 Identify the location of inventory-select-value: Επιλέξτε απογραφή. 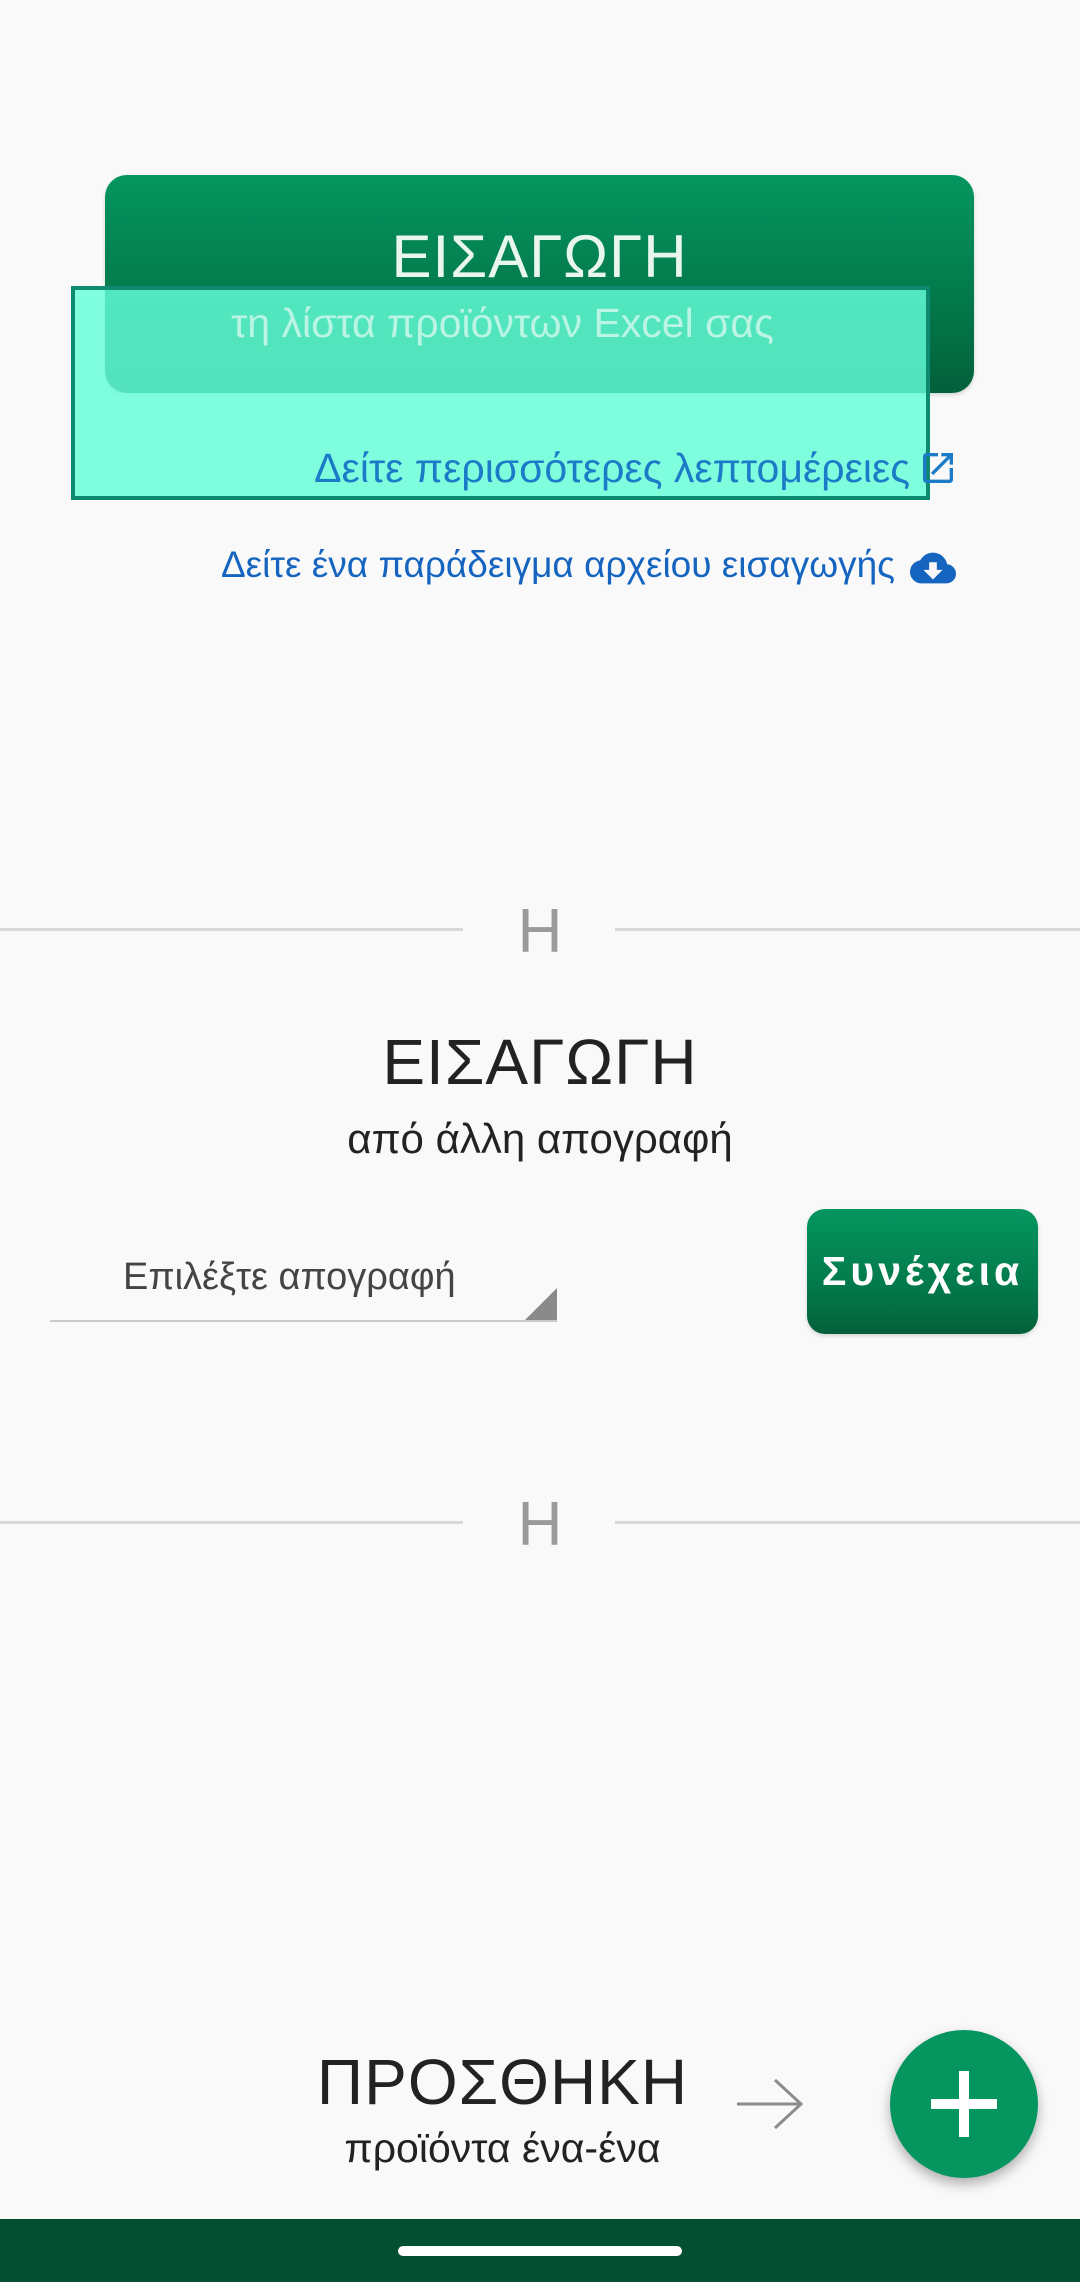
(289, 1277).